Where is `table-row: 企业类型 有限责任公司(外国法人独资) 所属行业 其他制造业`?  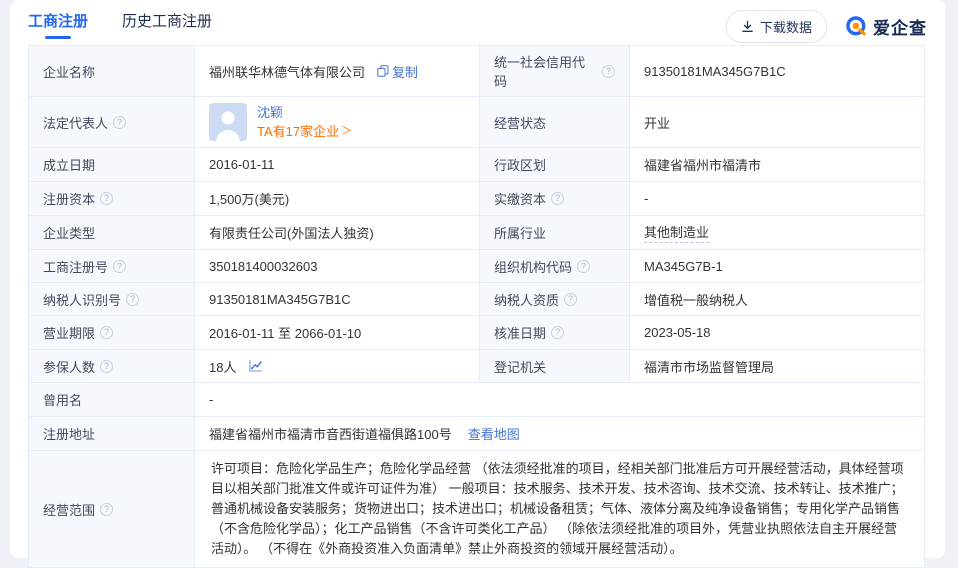 table-row: 企业类型 有限责任公司(外国法人独资) 所属行业 其他制造业 is located at coordinates (476, 232).